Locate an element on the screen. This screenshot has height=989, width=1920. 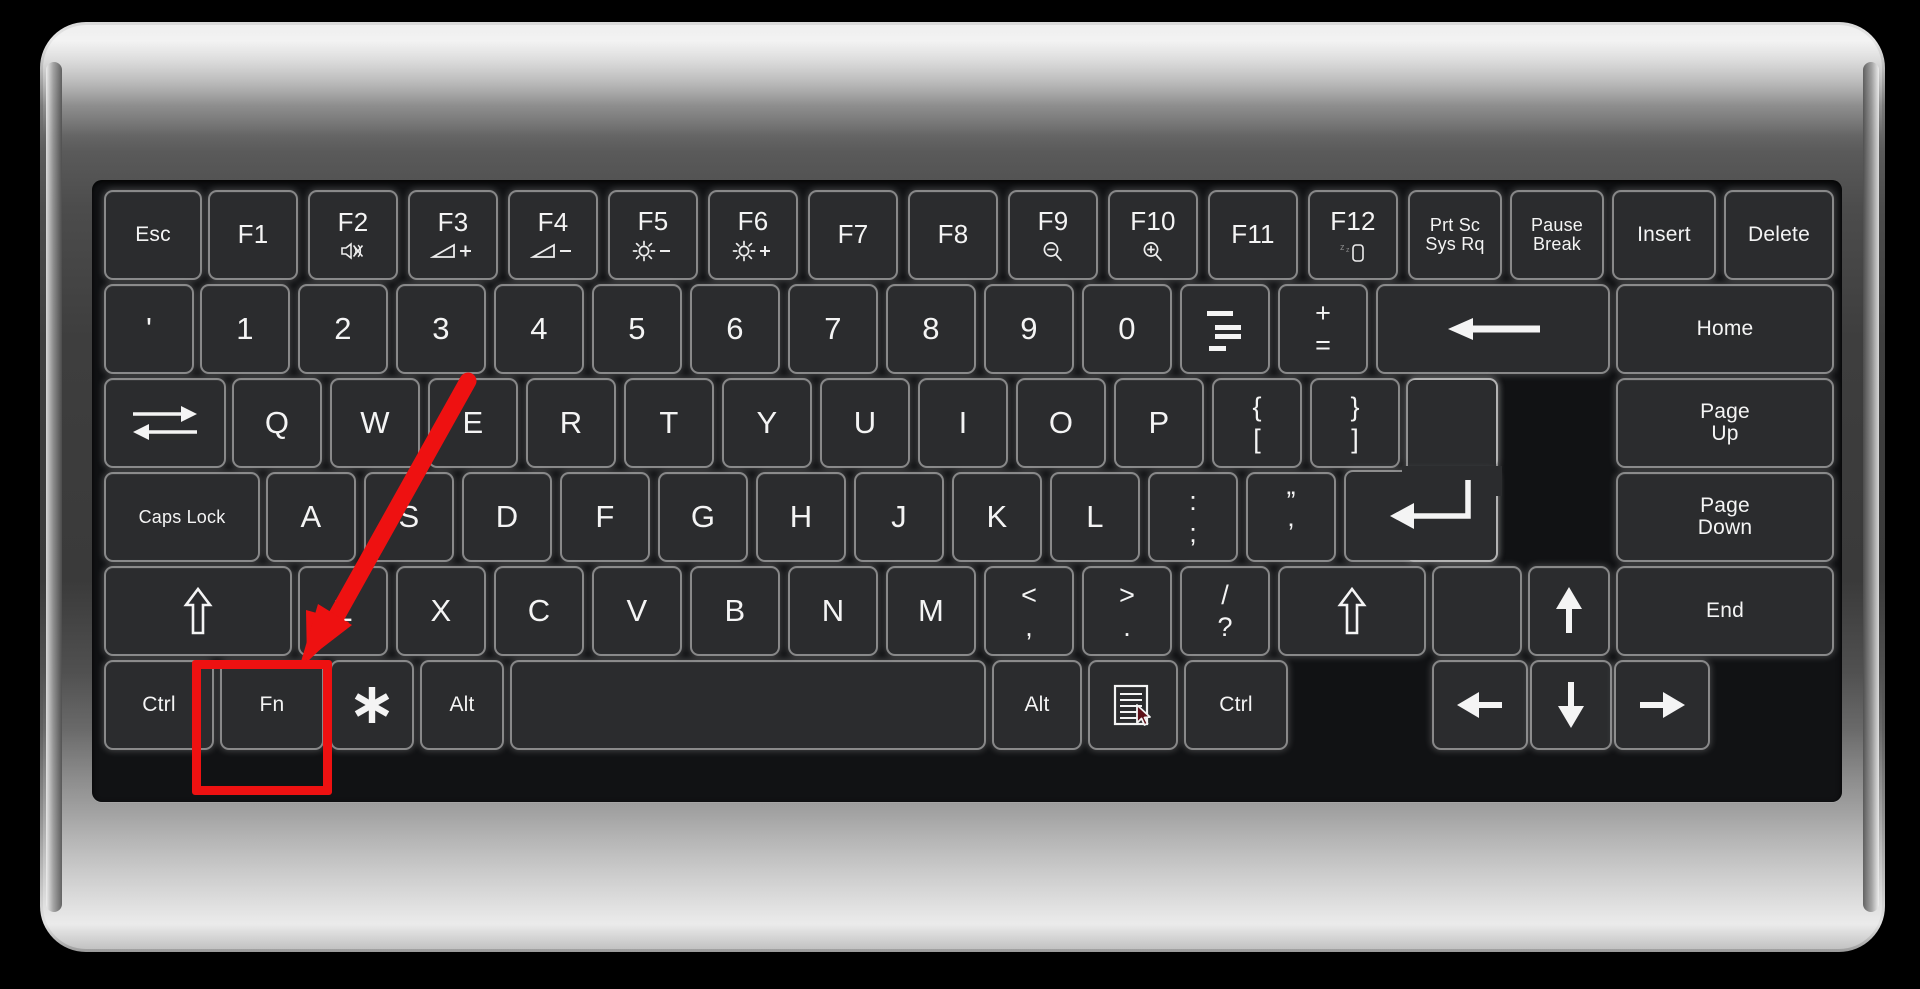
key-label: T is located at coordinates (669, 422).